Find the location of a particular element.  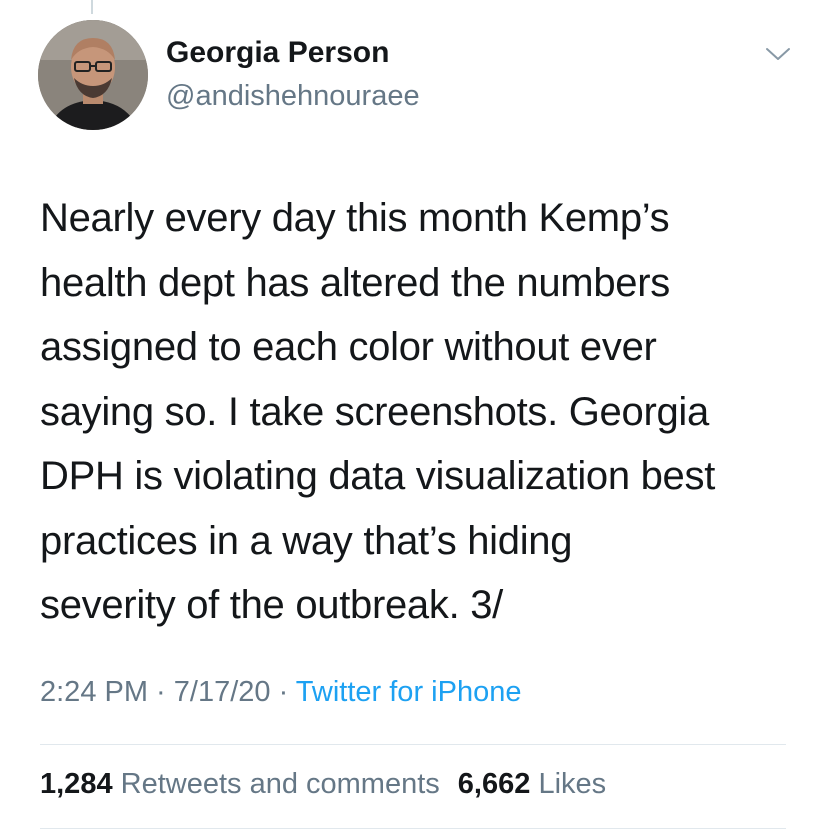

author-handle: @andishehnouraee is located at coordinates (293, 96).